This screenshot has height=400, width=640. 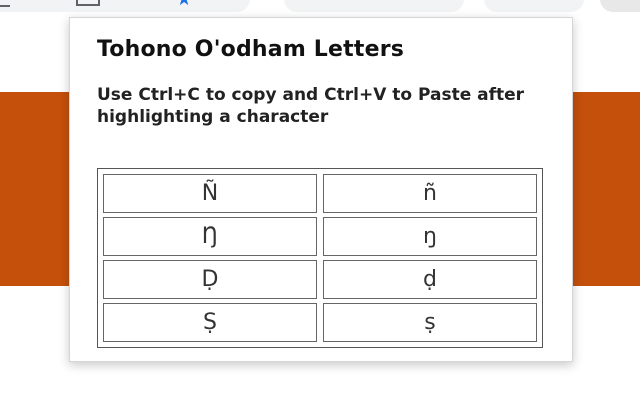 I want to click on uppercase-letter-cell: Ñ, so click(x=210, y=193).